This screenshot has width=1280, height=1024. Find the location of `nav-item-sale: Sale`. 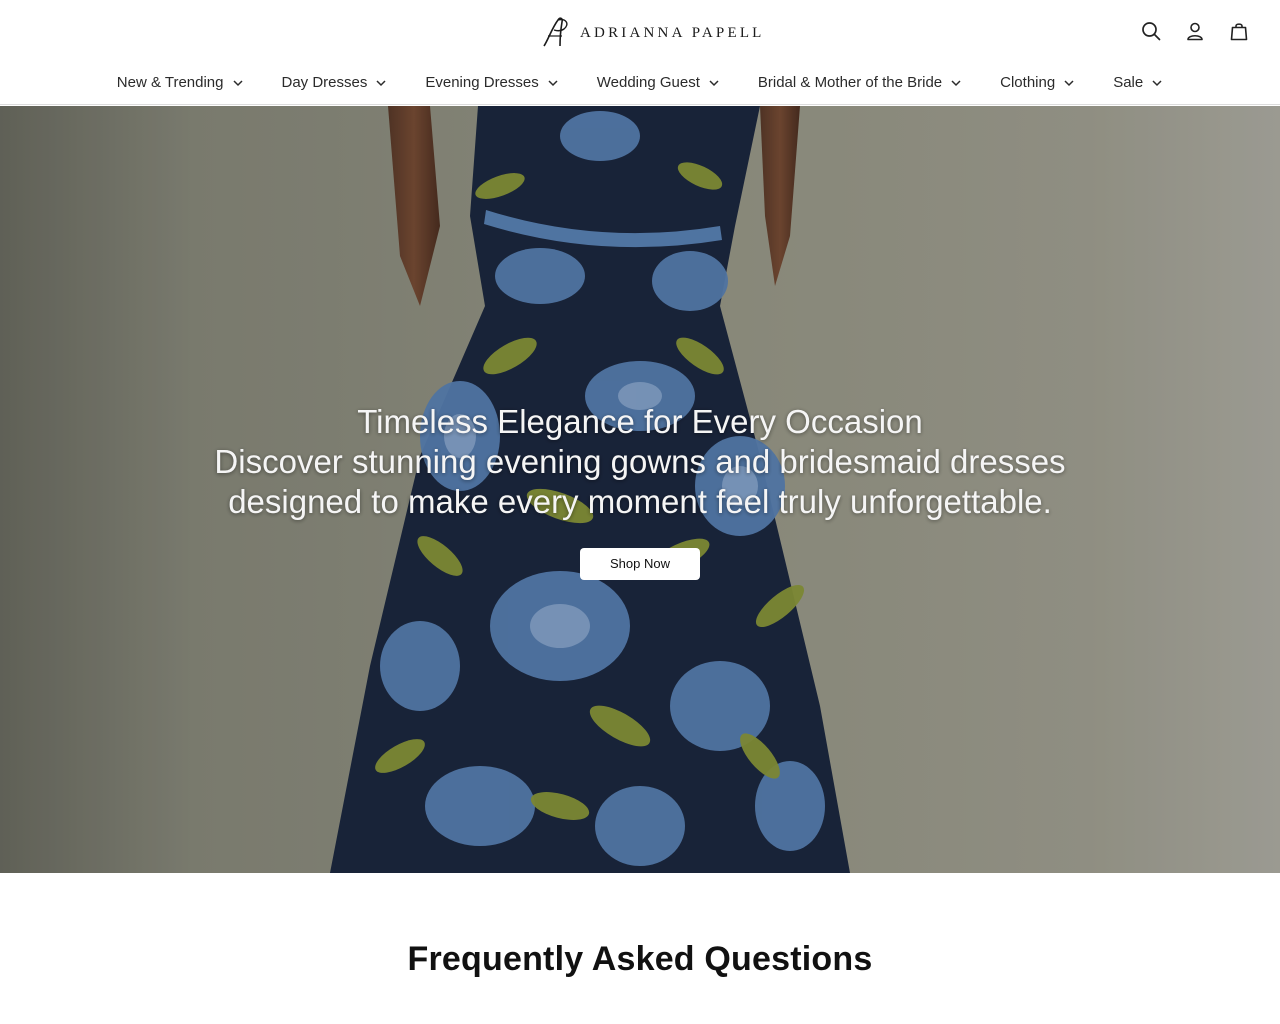

nav-item-sale: Sale is located at coordinates (1138, 82).